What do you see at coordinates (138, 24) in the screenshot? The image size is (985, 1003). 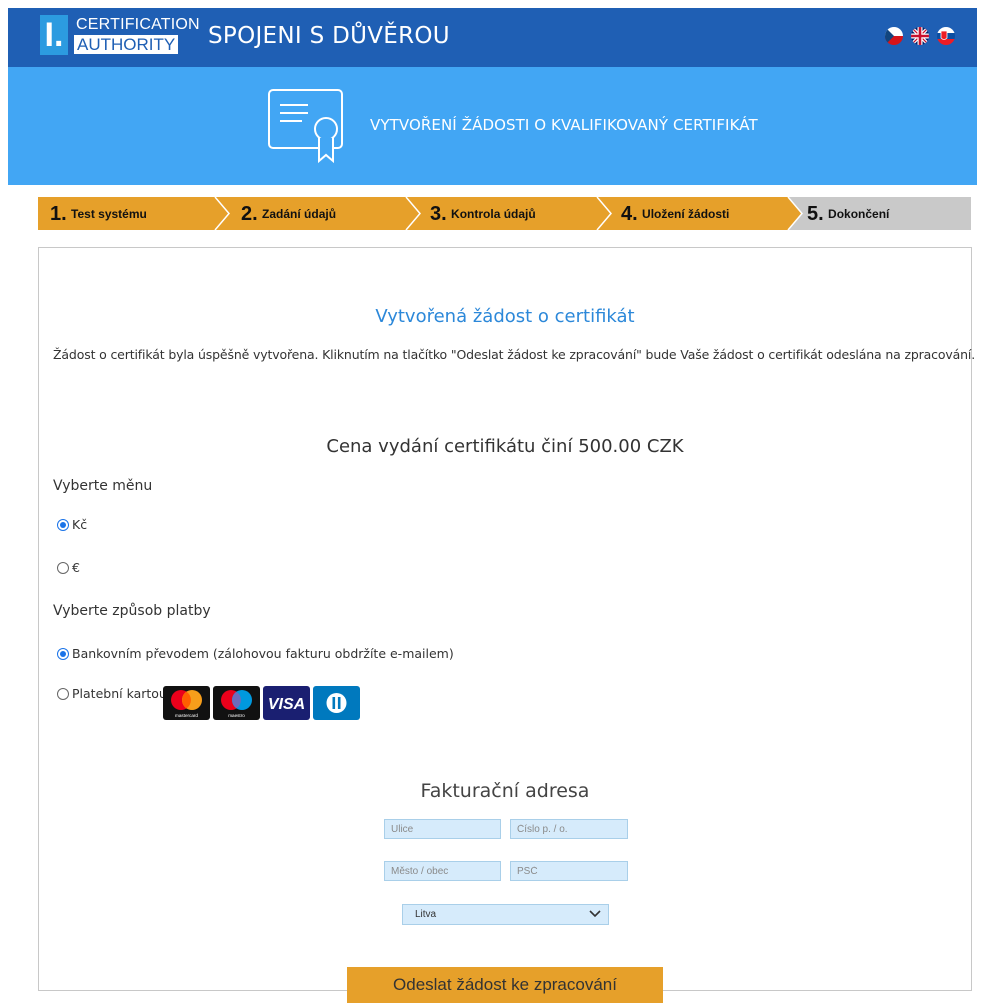 I see `logo-line1: CERTIFICATION` at bounding box center [138, 24].